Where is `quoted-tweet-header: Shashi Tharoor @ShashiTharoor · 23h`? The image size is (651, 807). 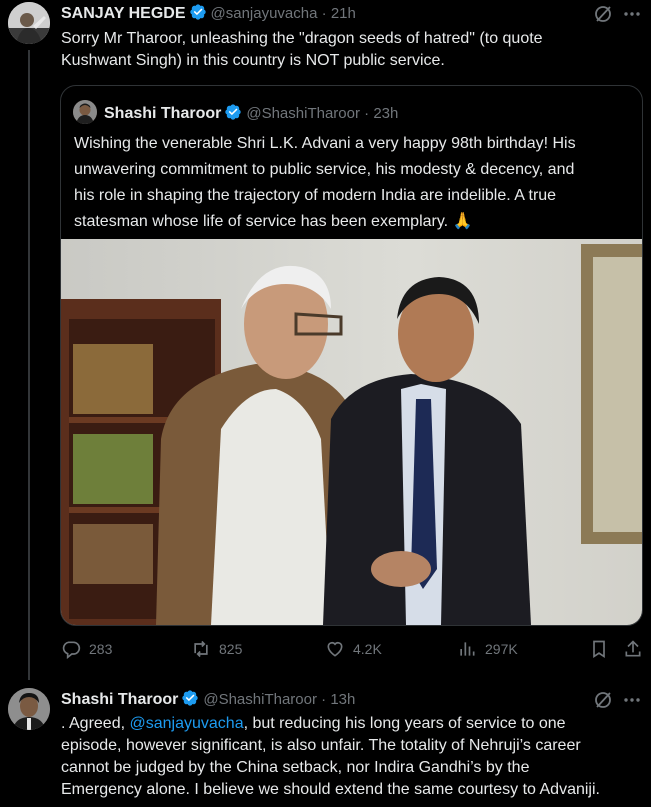
quoted-tweet-header: Shashi Tharoor @ShashiTharoor · 23h is located at coordinates (235, 113).